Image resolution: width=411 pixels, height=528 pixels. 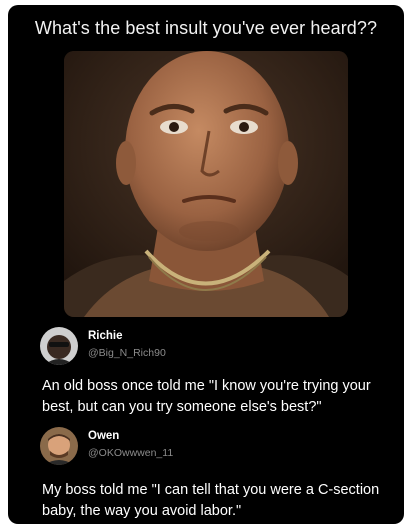 I want to click on author-handle: @Big_N_Rich90, so click(x=127, y=353).